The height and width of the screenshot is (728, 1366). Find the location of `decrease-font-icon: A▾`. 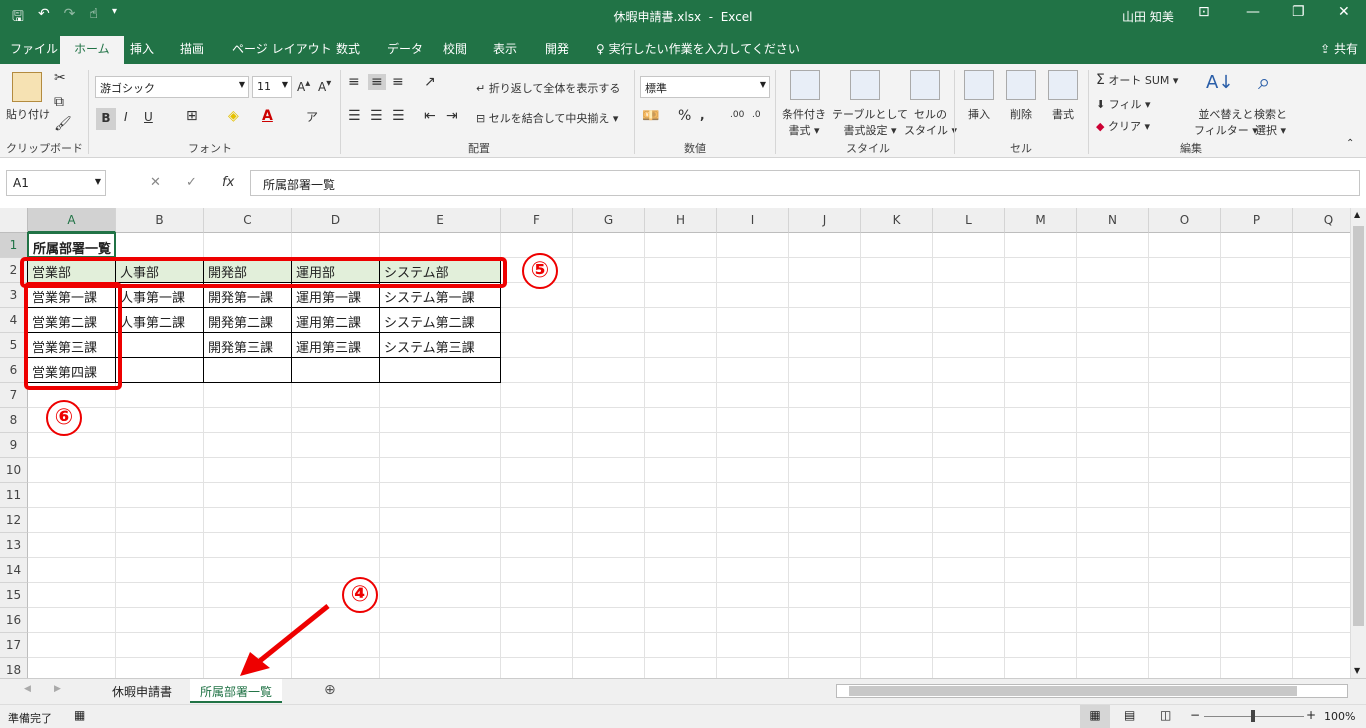

decrease-font-icon: A▾ is located at coordinates (324, 86).